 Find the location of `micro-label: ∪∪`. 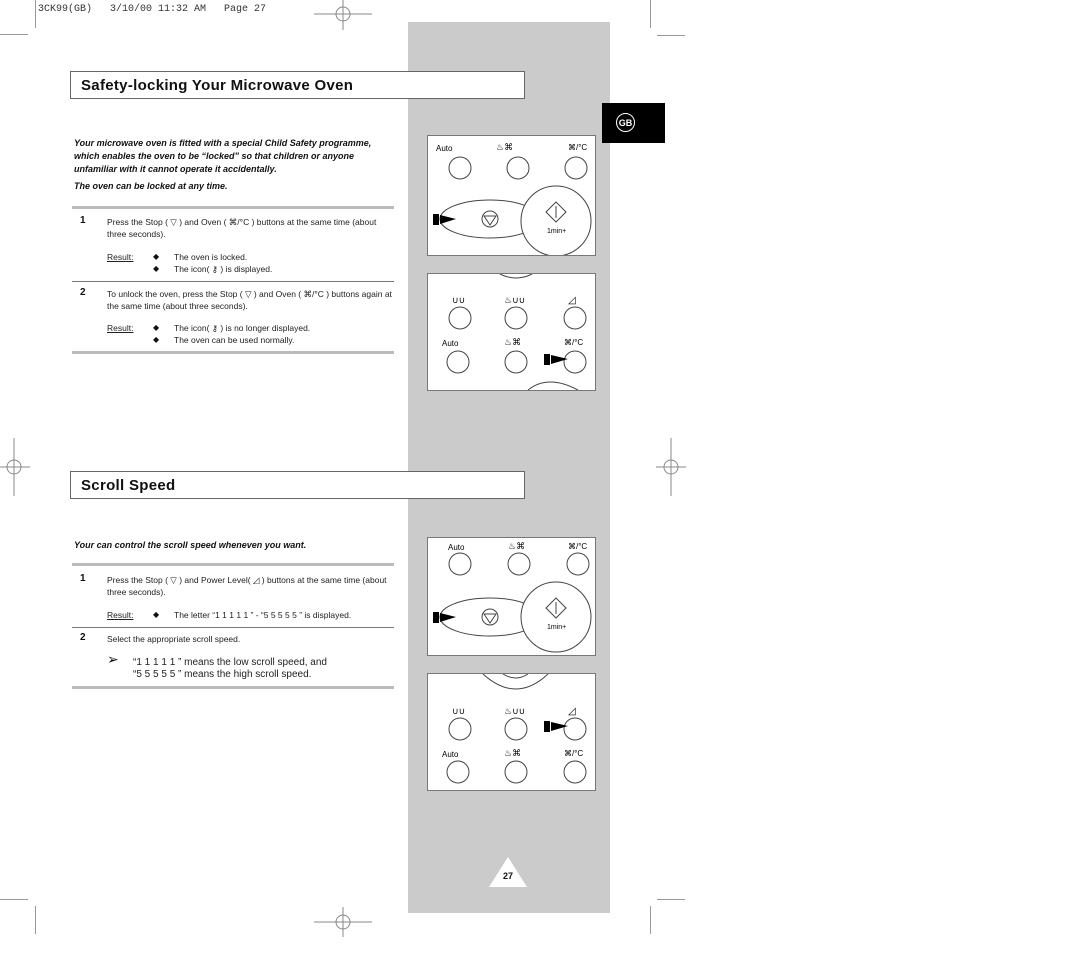

micro-label: ∪∪ is located at coordinates (458, 300).